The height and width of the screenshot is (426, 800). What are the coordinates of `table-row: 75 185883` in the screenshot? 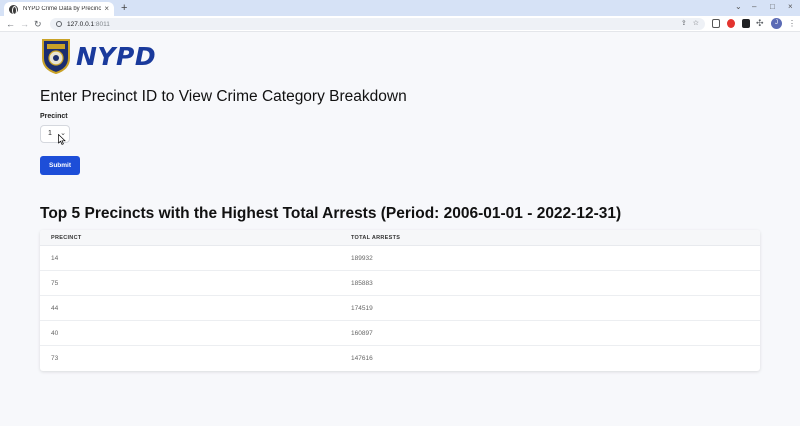 It's located at (400, 283).